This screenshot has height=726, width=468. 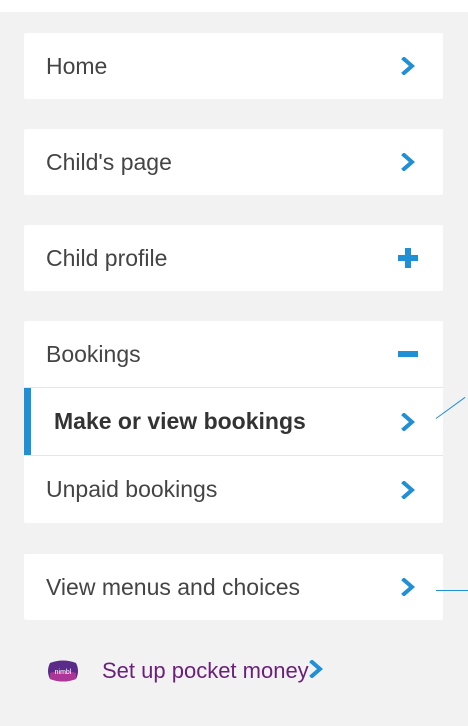 What do you see at coordinates (132, 489) in the screenshot?
I see `submenu-item-unpaid-bookings-label: Unpaid bookings` at bounding box center [132, 489].